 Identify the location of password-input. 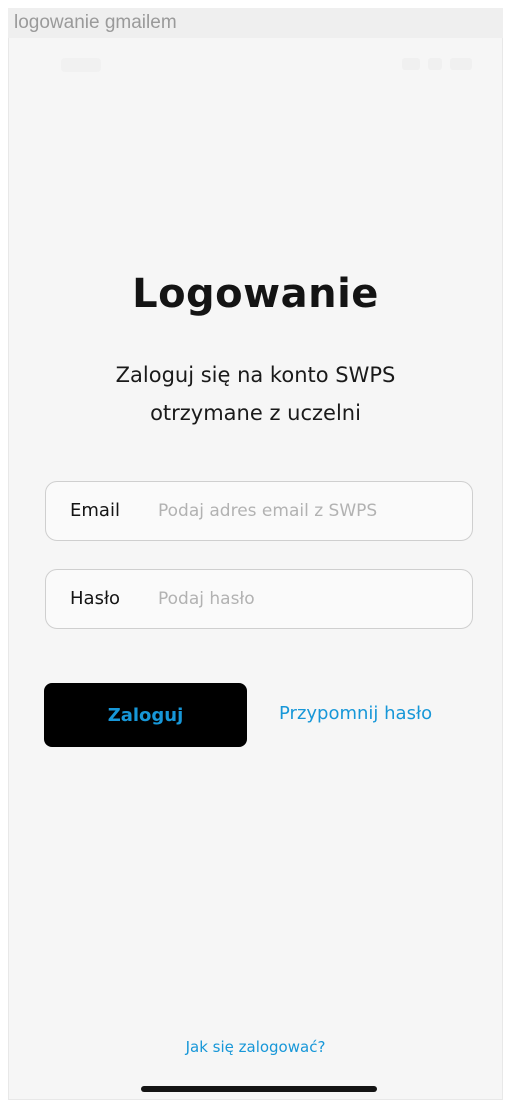
(308, 599).